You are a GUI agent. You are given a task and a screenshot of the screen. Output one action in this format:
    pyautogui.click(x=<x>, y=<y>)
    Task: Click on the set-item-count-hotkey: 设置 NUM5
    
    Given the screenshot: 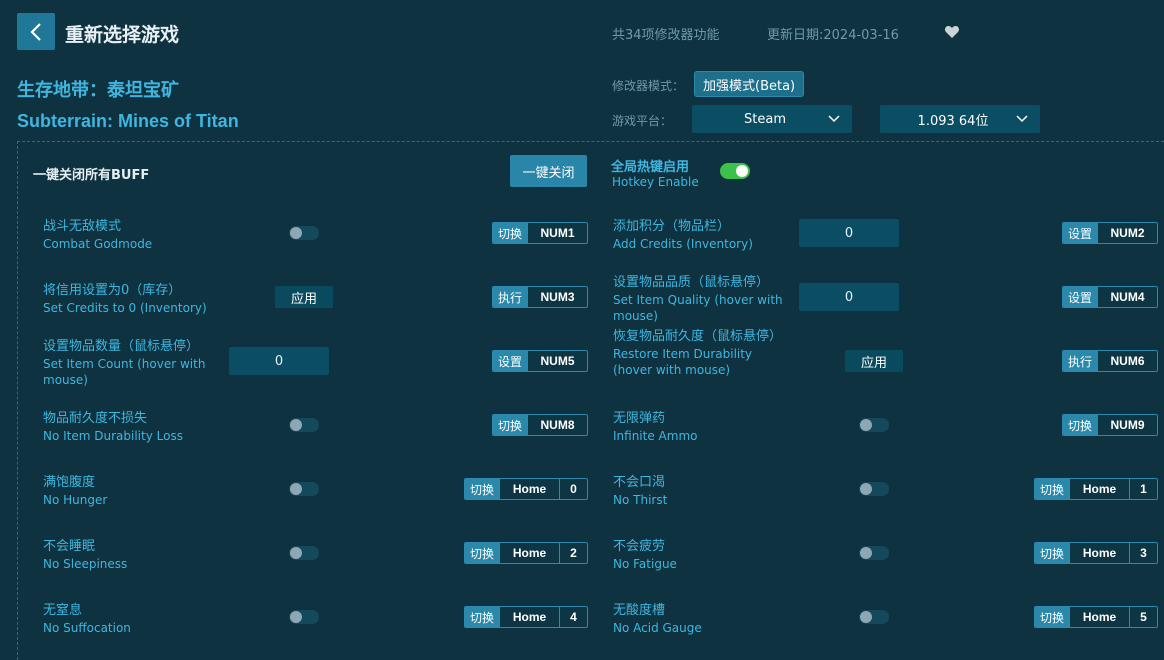 What is the action you would take?
    pyautogui.click(x=540, y=361)
    